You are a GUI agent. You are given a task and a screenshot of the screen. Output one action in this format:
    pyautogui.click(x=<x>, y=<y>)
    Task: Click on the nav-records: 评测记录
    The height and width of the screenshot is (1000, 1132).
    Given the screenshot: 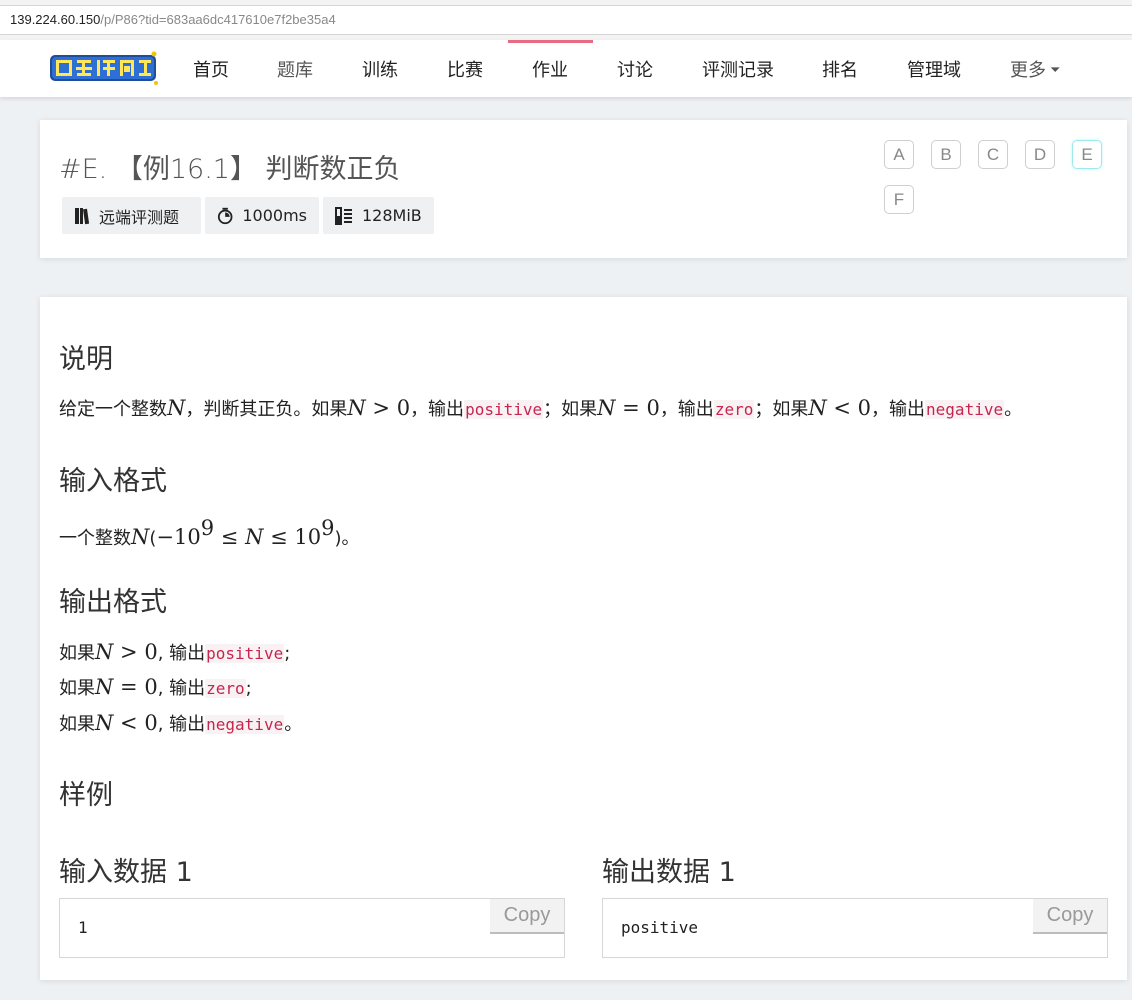 What is the action you would take?
    pyautogui.click(x=738, y=69)
    